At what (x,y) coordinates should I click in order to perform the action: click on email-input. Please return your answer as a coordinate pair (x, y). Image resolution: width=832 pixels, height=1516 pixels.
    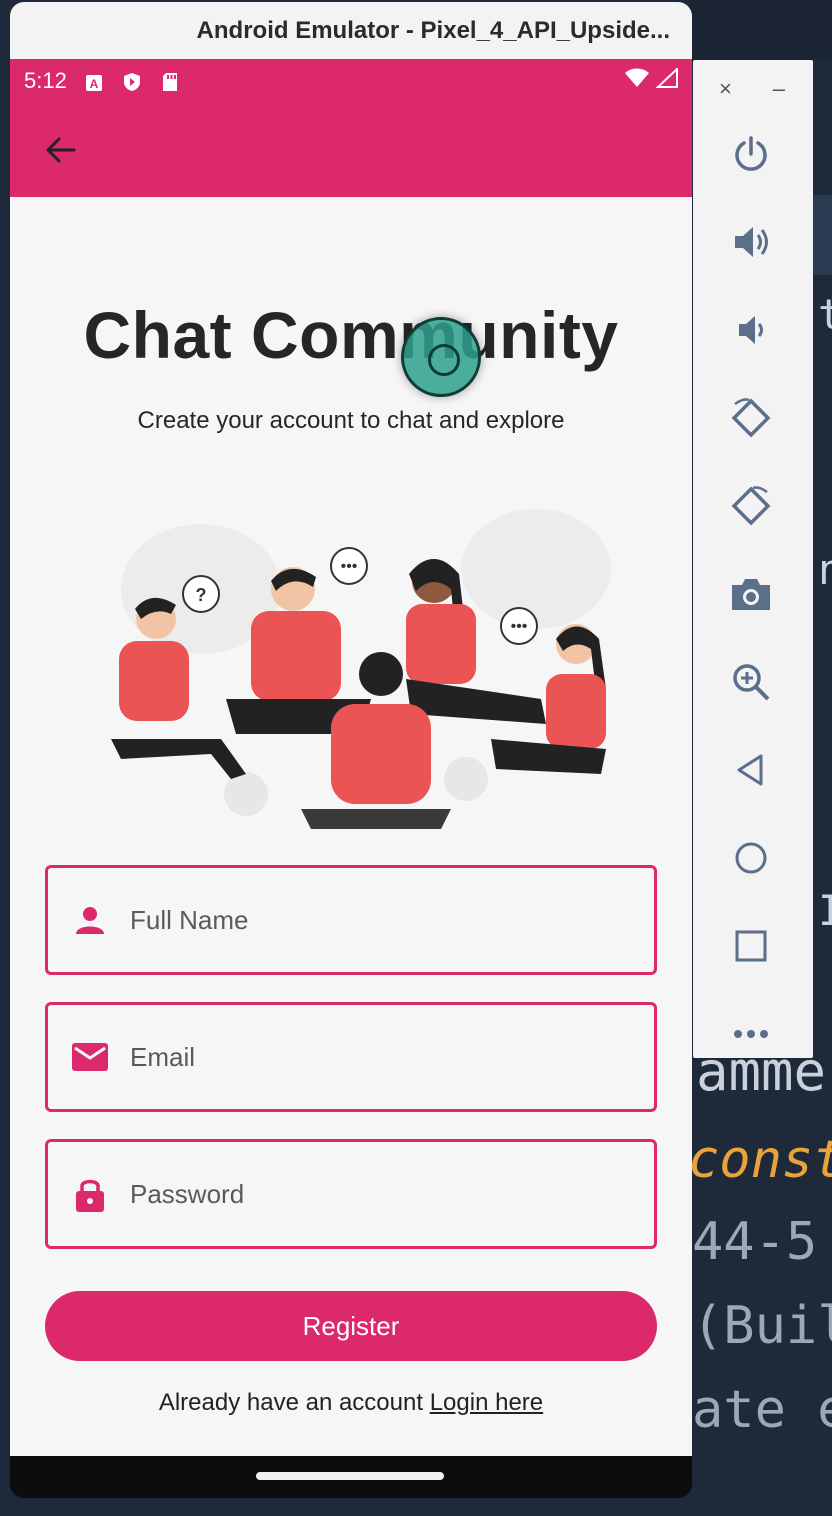
    Looking at the image, I should click on (392, 1057).